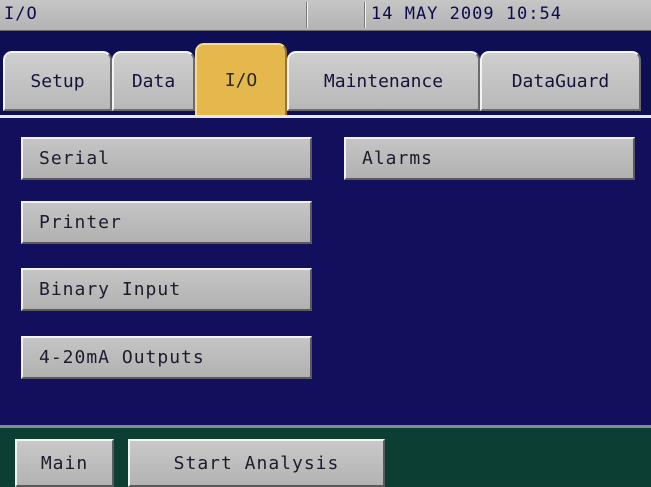 This screenshot has width=651, height=487. I want to click on serial-button: Serial, so click(166, 158).